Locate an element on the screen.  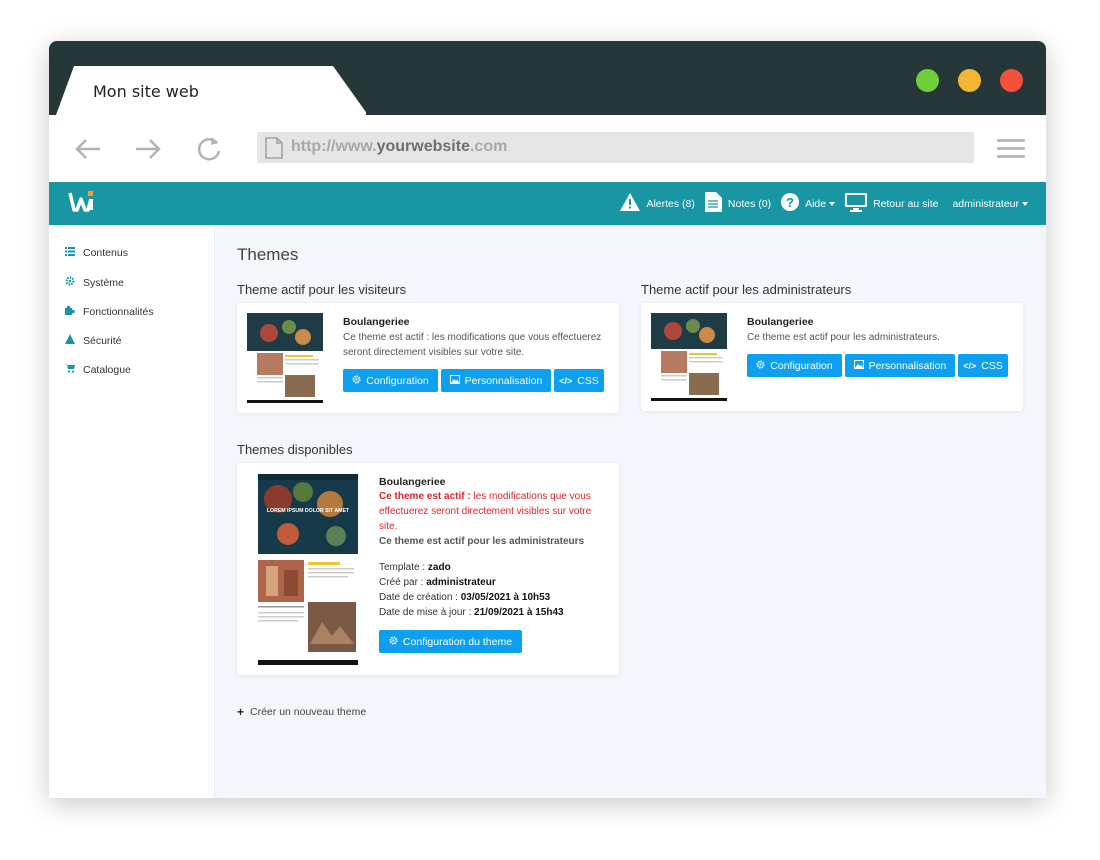
maximize-button is located at coordinates (927, 80).